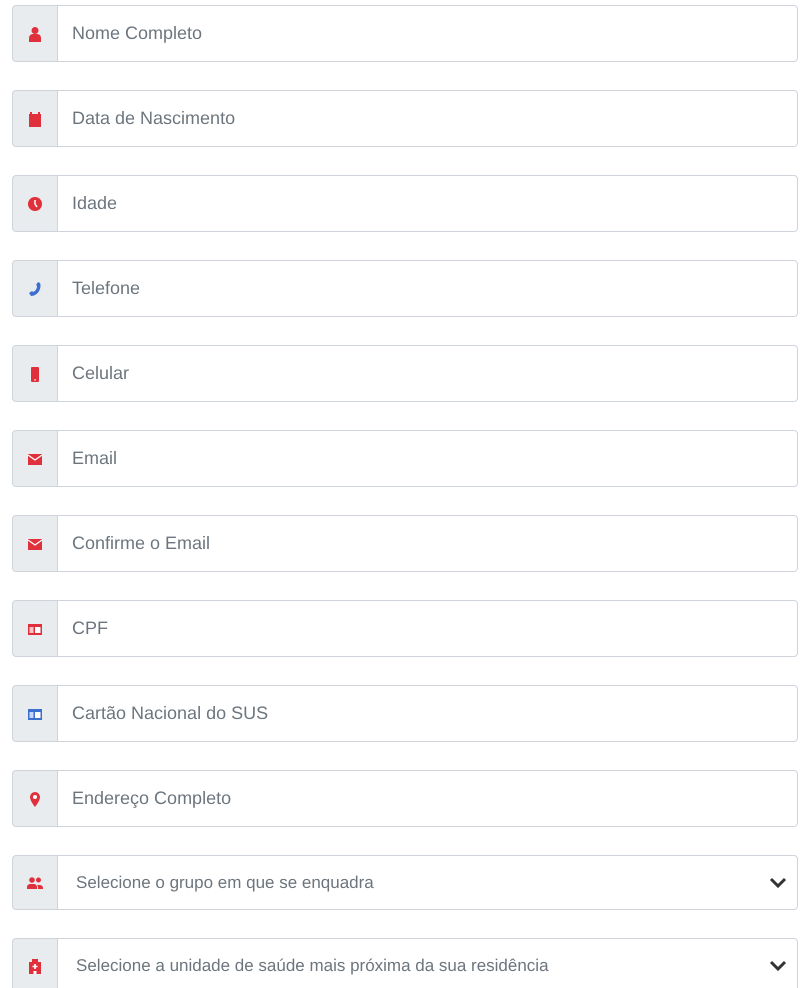 The width and height of the screenshot is (800, 988). What do you see at coordinates (427, 628) in the screenshot?
I see `input-field: CPF` at bounding box center [427, 628].